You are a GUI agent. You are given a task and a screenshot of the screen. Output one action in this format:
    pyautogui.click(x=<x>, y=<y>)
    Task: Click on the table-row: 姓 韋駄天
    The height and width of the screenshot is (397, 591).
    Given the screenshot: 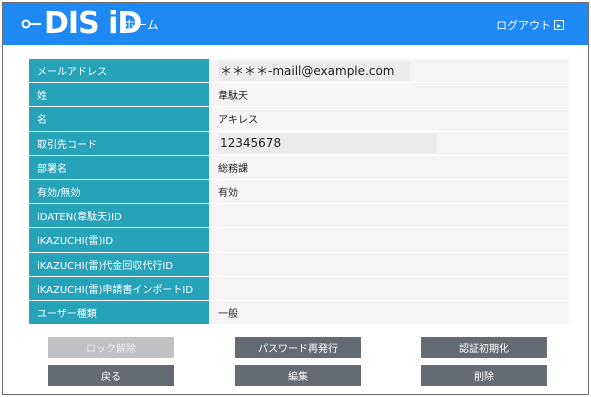 What is the action you would take?
    pyautogui.click(x=299, y=95)
    